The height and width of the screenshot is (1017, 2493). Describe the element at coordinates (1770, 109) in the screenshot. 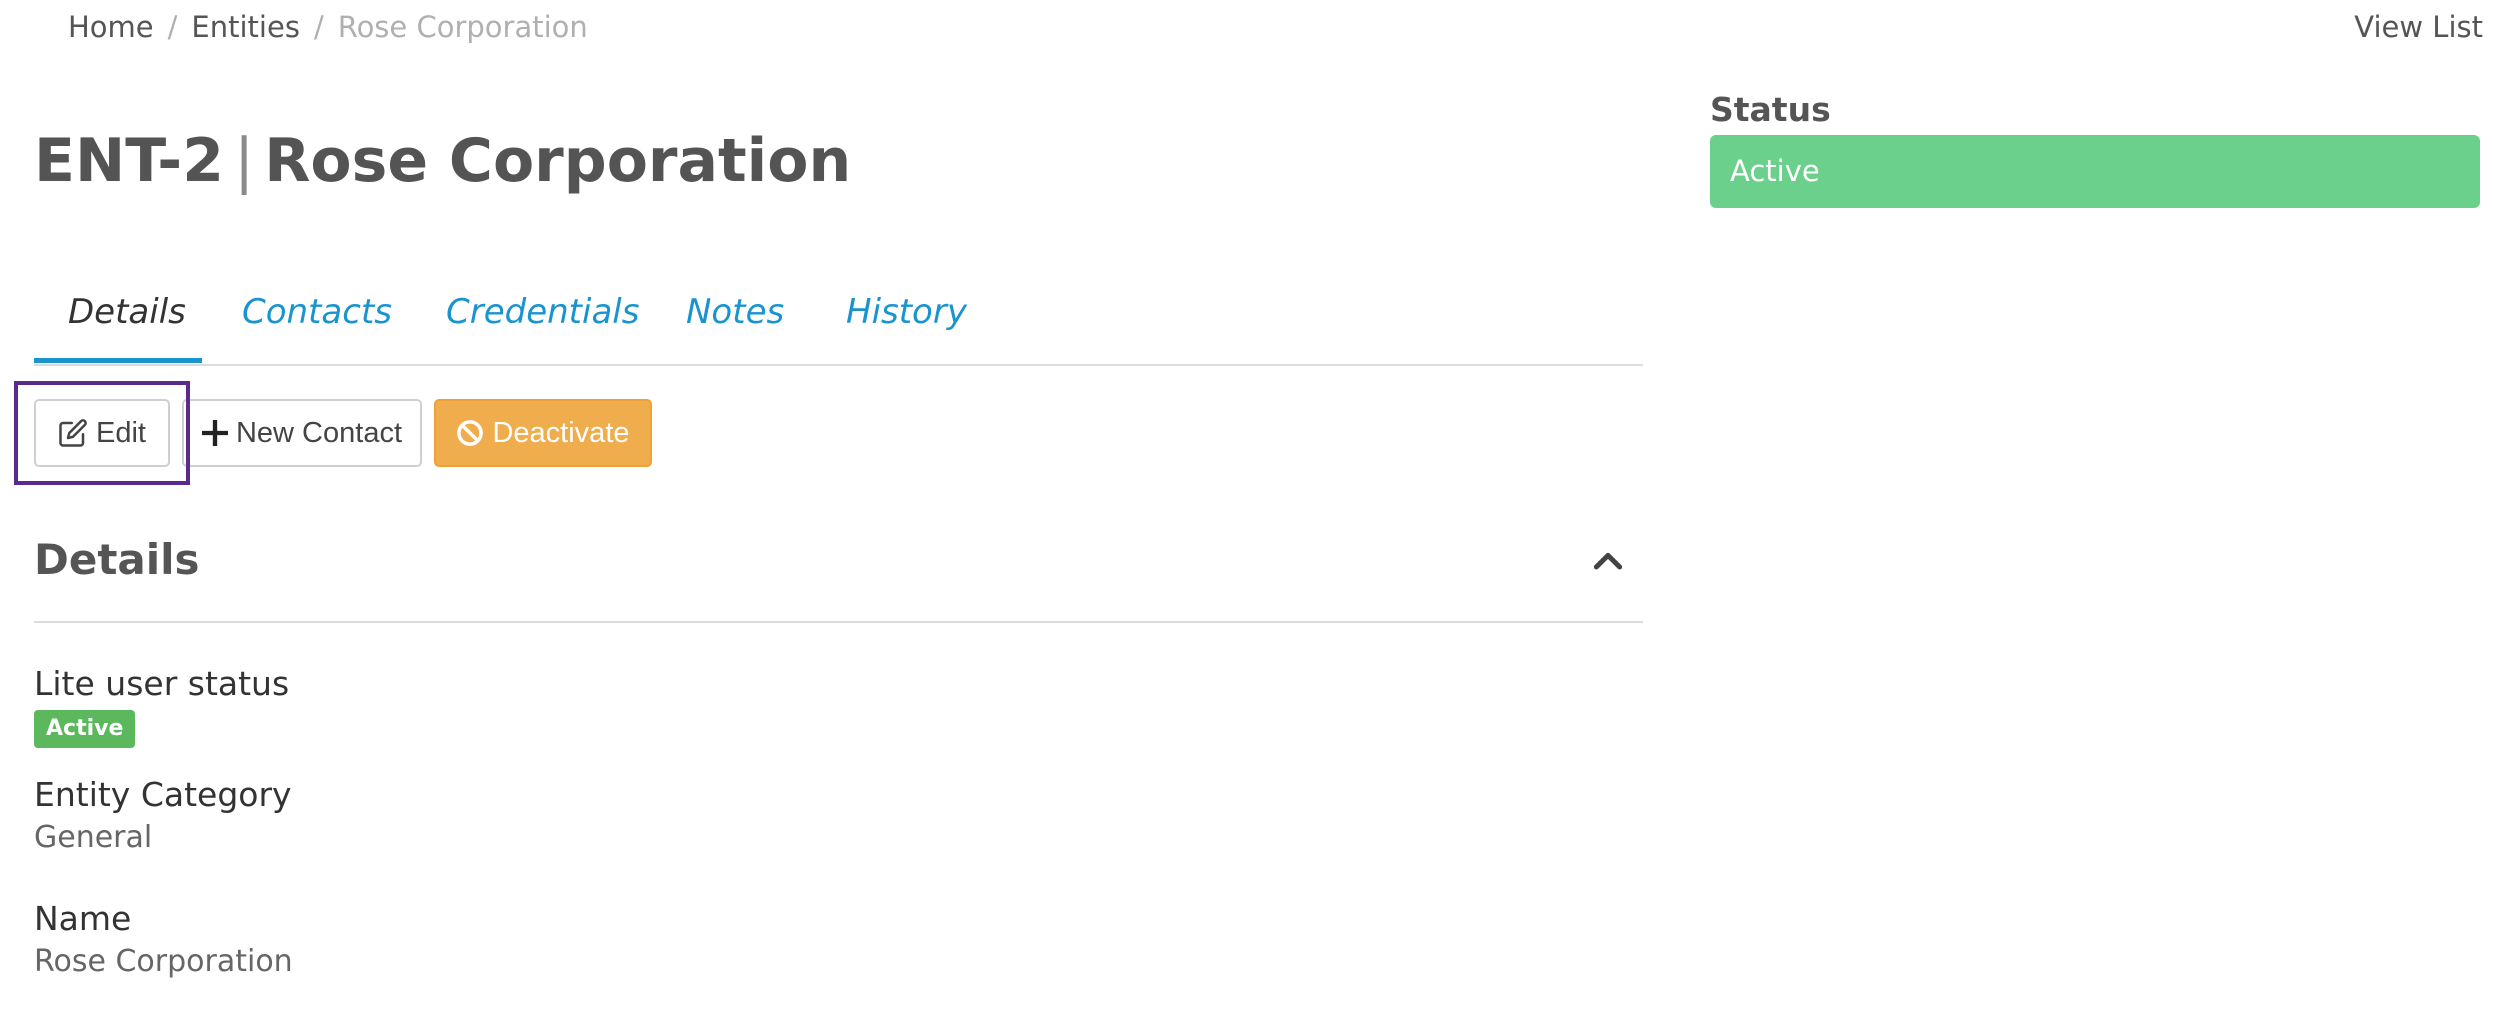

I see `status-label: Status` at that location.